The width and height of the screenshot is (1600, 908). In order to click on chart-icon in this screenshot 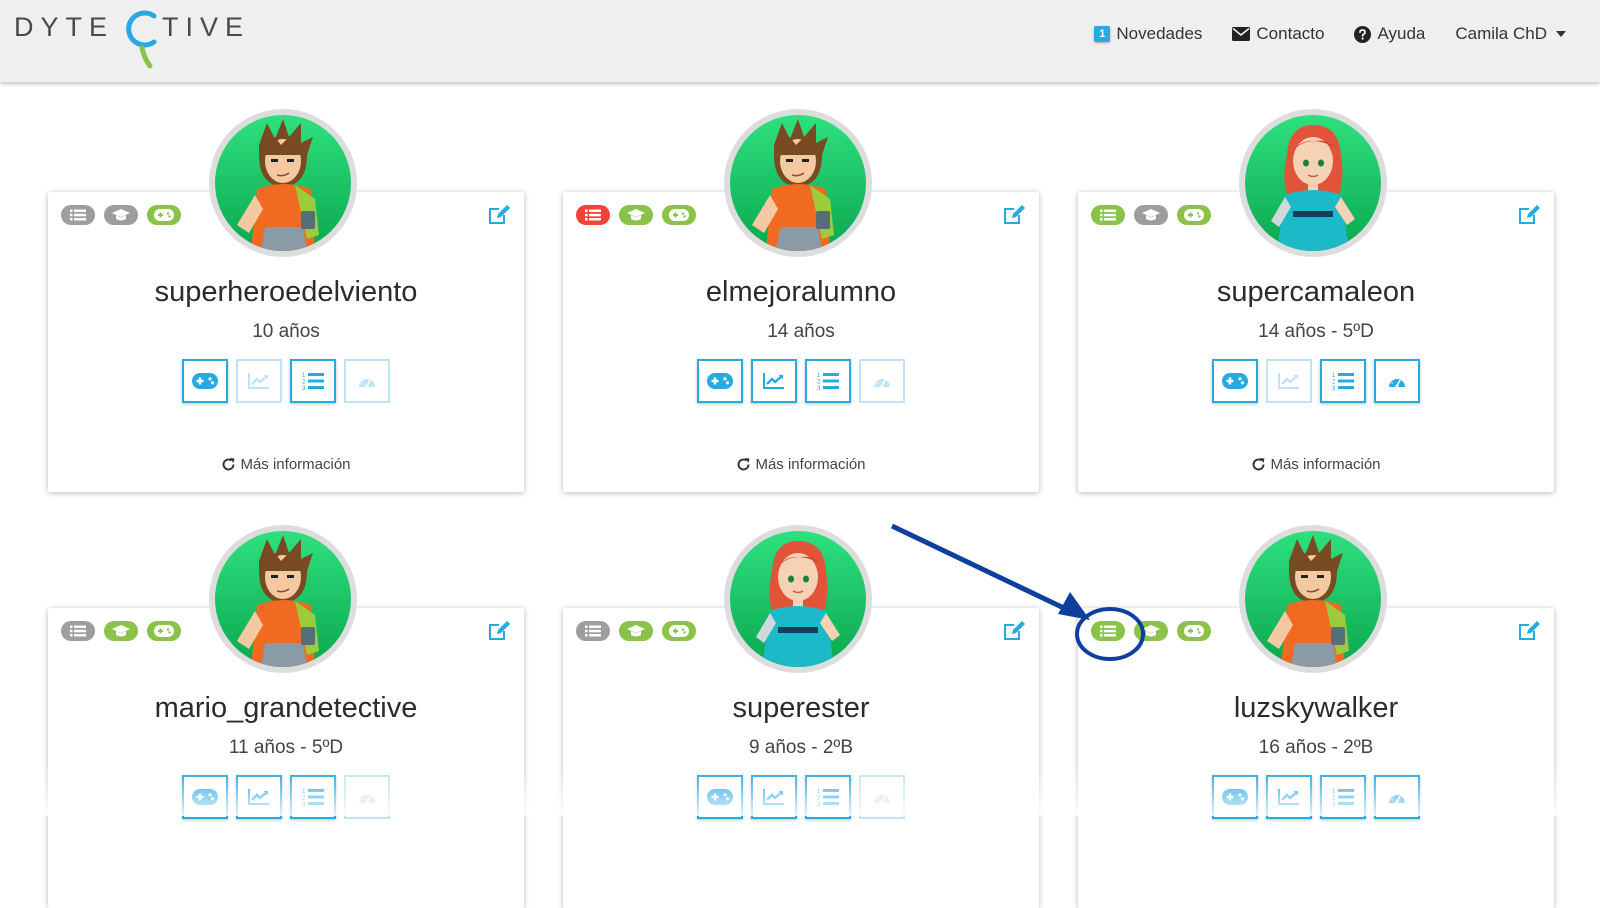, I will do `click(258, 381)`.